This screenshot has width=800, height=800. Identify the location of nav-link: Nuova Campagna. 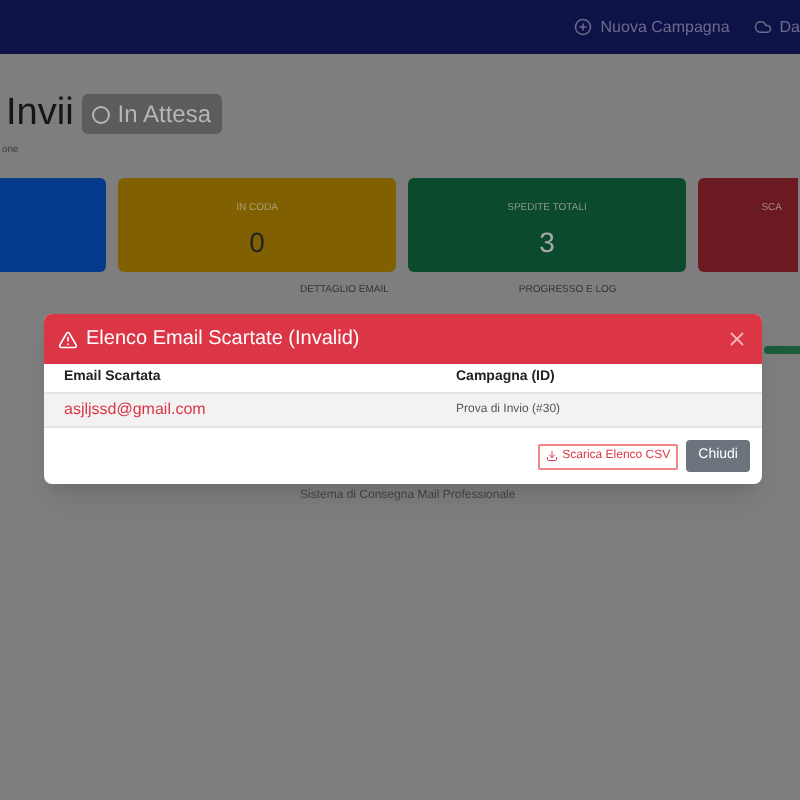
(652, 27).